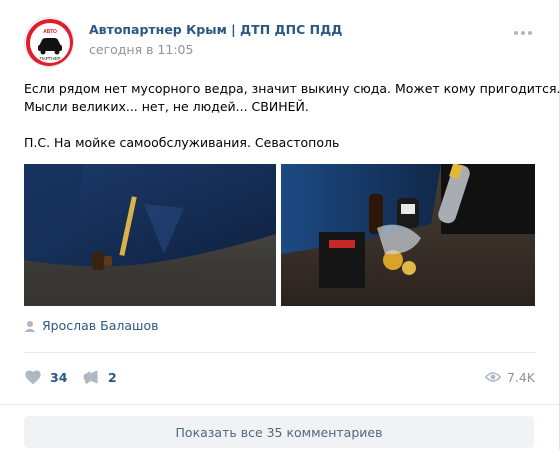 Image resolution: width=560 pixels, height=449 pixels. What do you see at coordinates (90, 377) in the screenshot?
I see `share-icon` at bounding box center [90, 377].